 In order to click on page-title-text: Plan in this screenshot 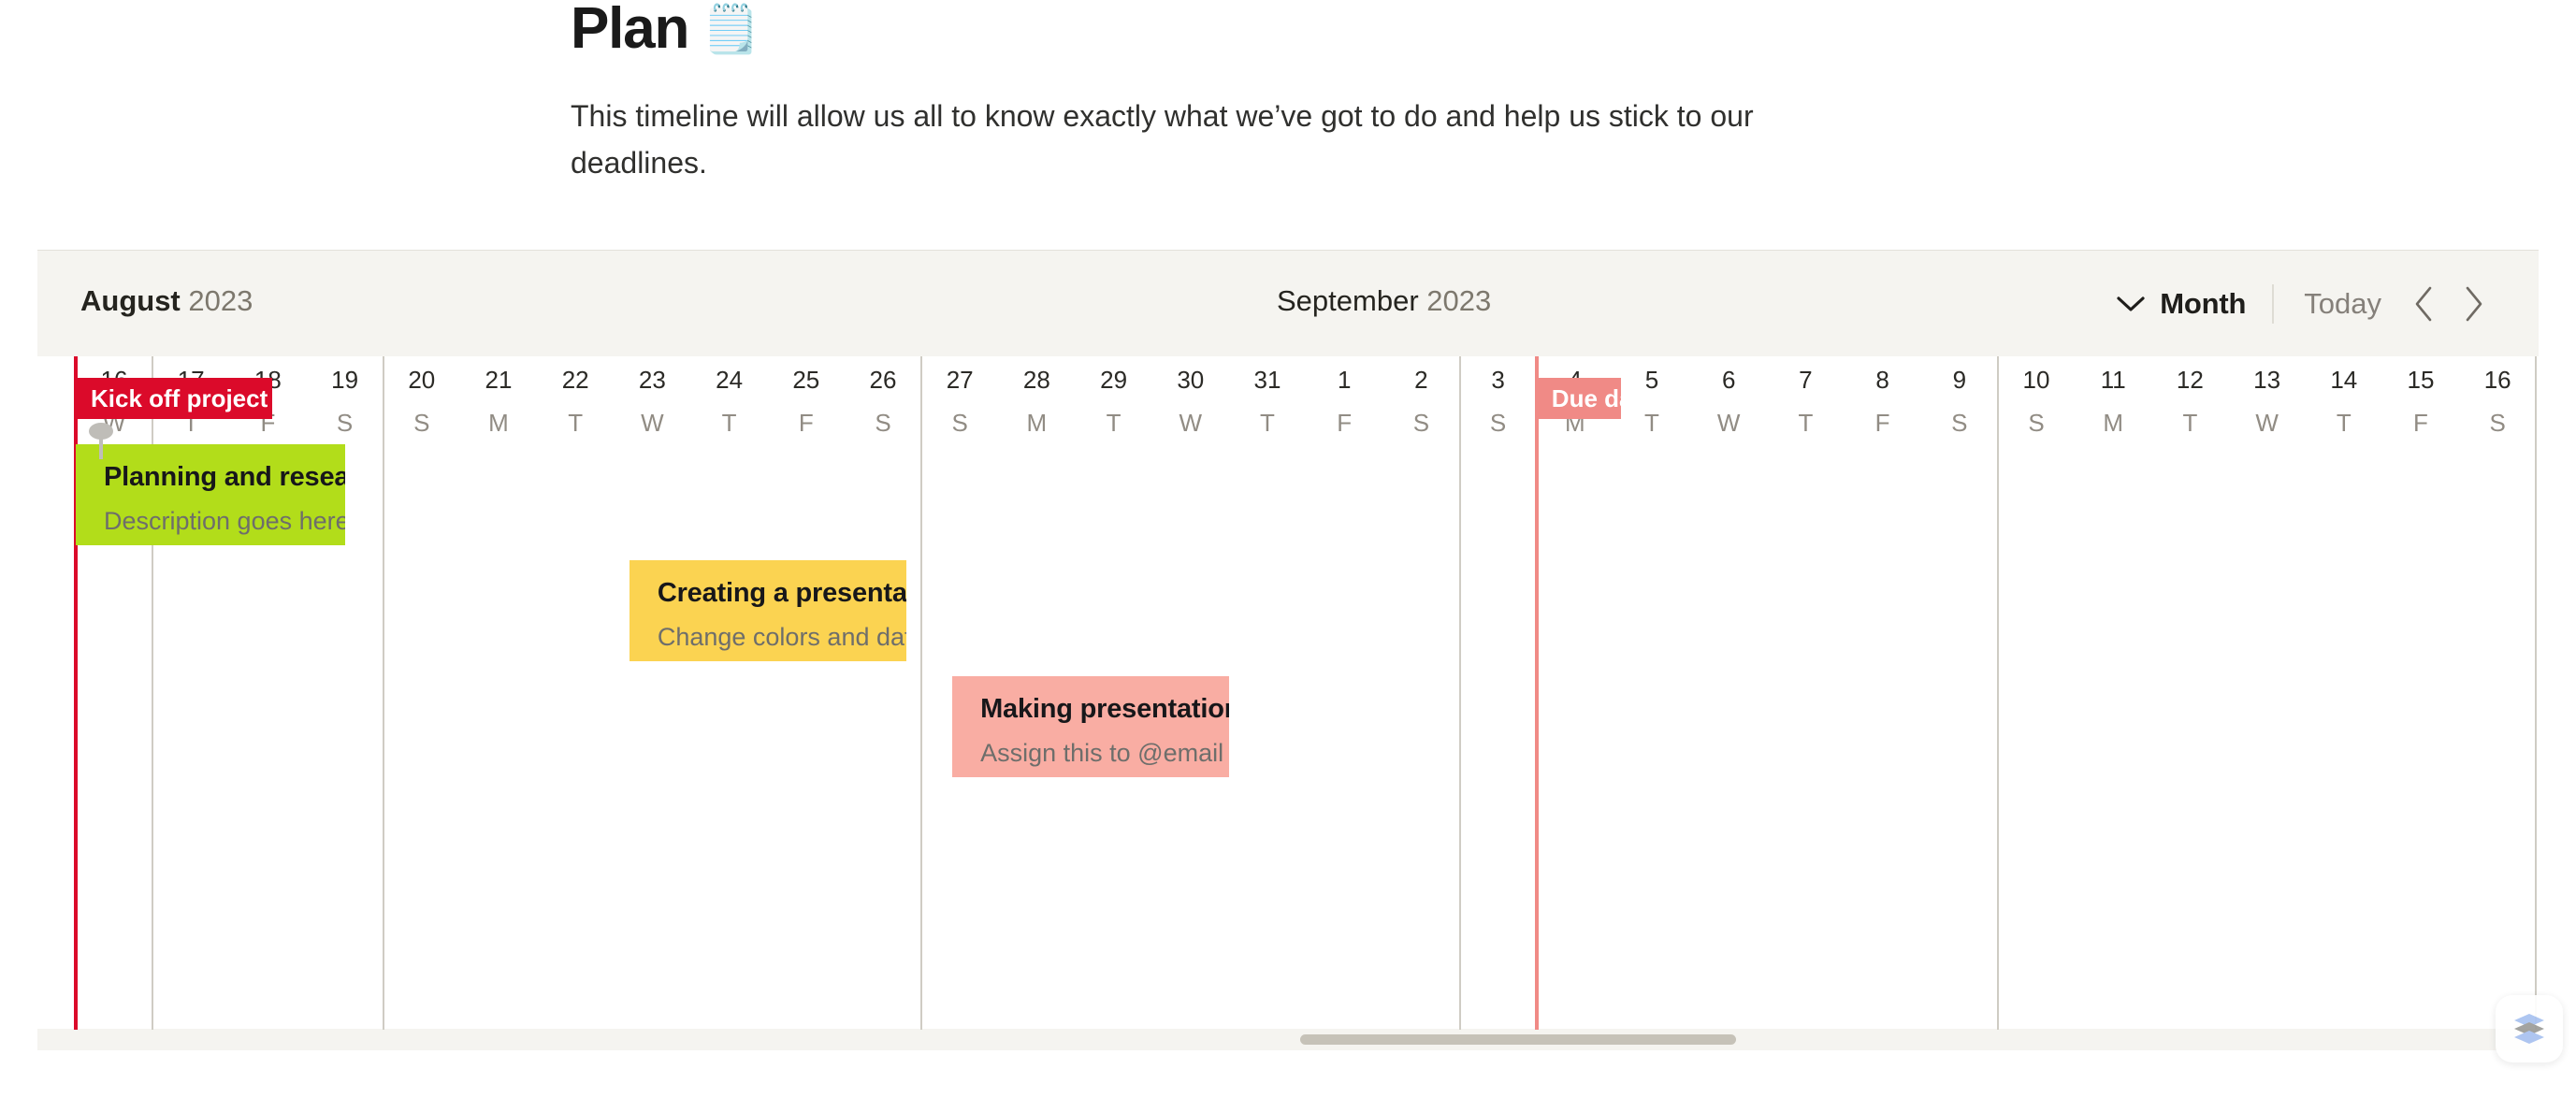, I will do `click(630, 30)`.